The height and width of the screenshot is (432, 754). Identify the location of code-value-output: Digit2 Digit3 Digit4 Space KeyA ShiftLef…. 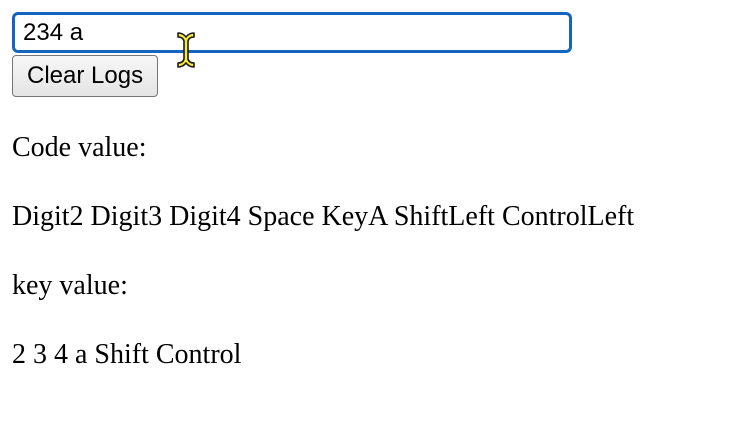
(323, 216).